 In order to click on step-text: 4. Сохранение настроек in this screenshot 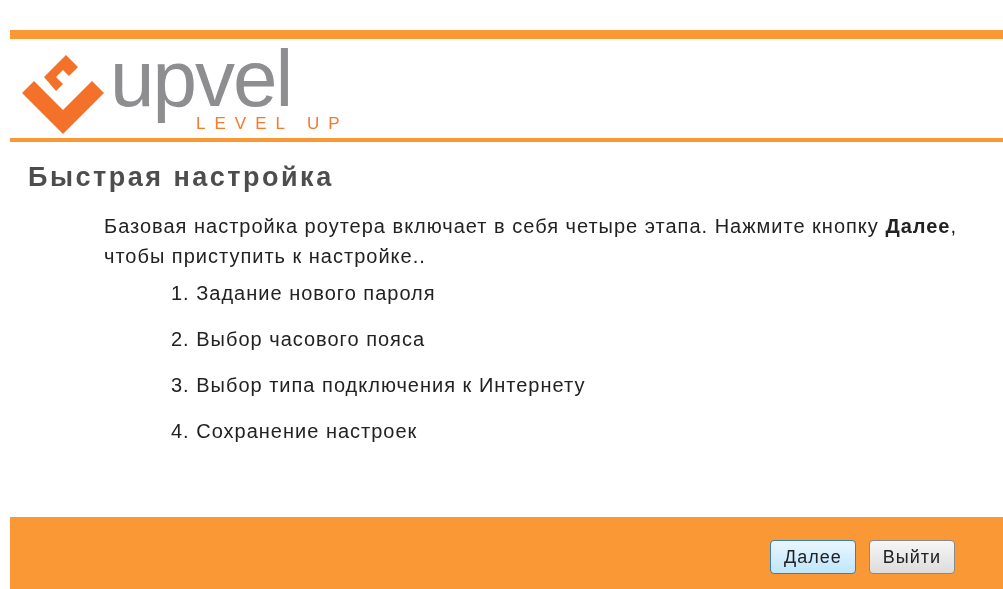, I will do `click(294, 431)`.